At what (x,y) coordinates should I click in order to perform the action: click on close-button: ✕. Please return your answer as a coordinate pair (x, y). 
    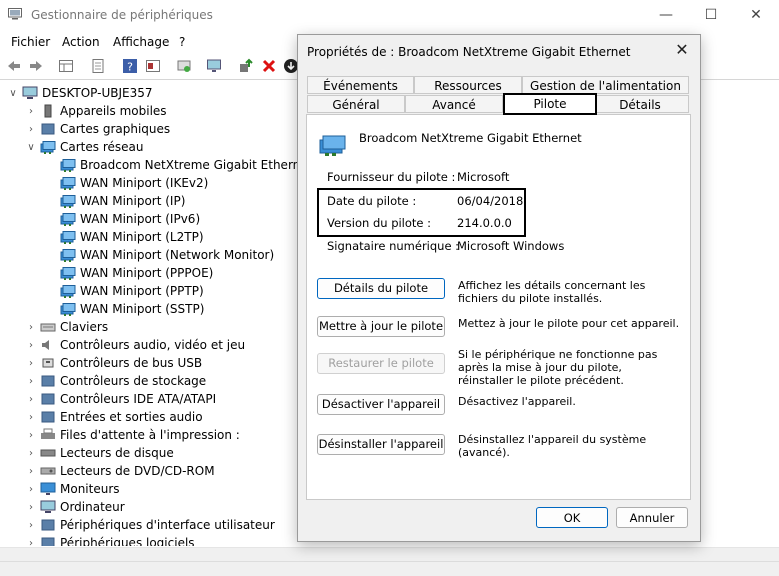
    Looking at the image, I should click on (756, 15).